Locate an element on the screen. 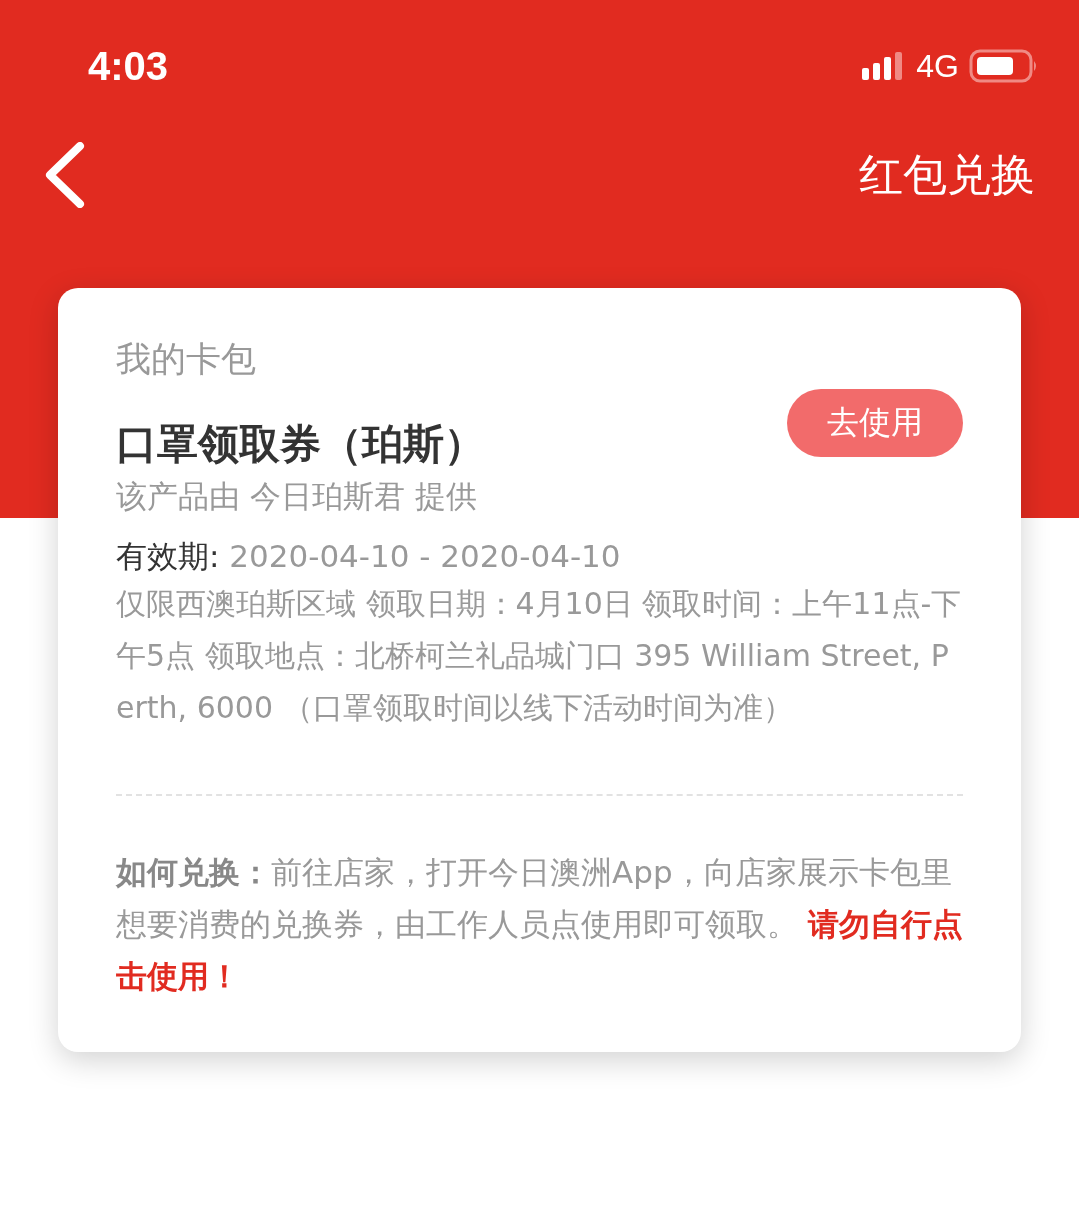 This screenshot has height=1217, width=1079. section-title: 我的卡包 is located at coordinates (186, 359).